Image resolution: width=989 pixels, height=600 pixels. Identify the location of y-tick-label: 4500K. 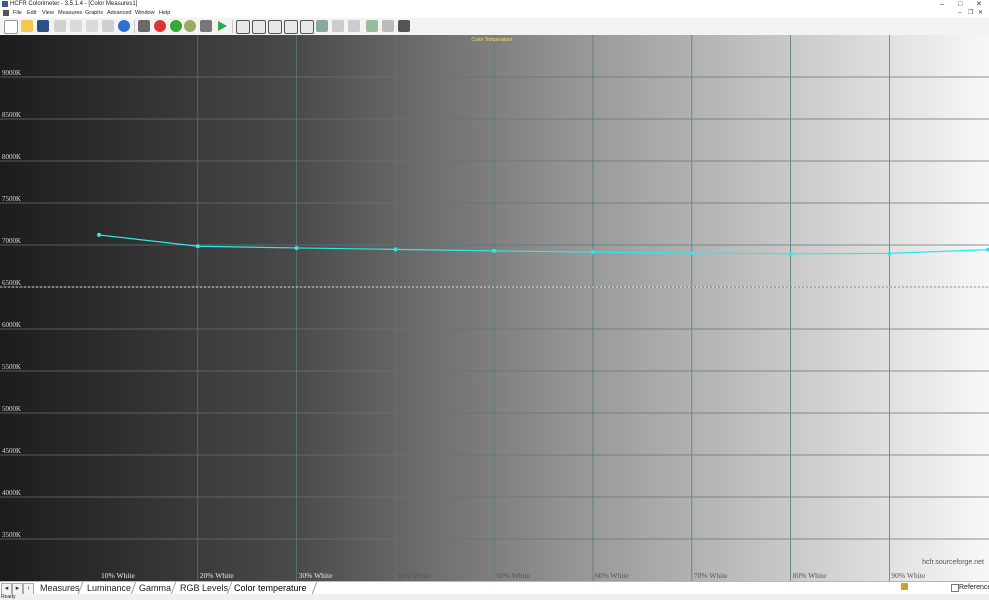
(11, 451).